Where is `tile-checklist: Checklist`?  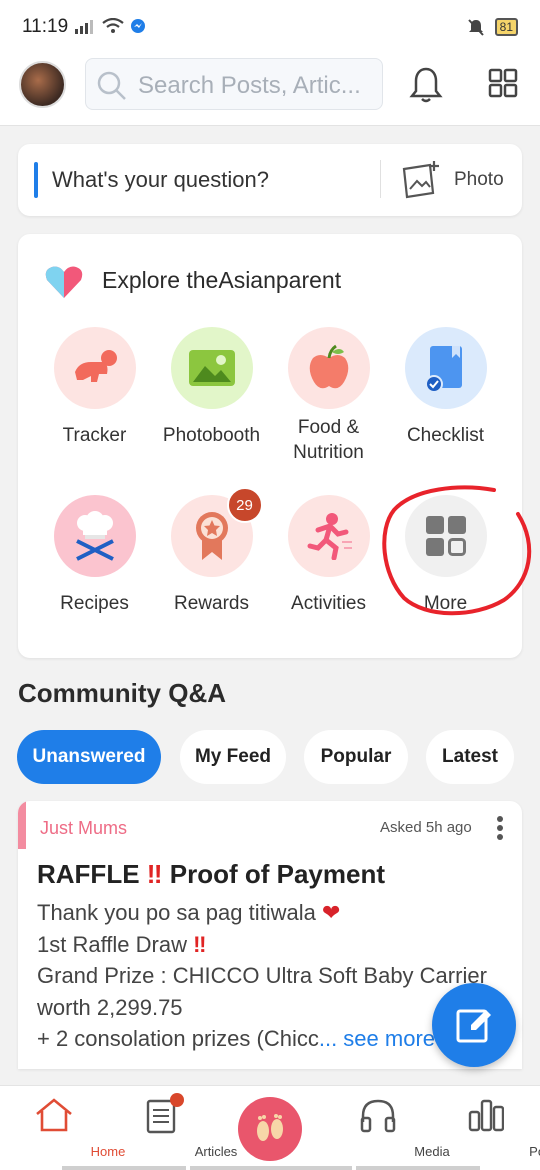
tile-checklist: Checklist is located at coordinates (445, 387).